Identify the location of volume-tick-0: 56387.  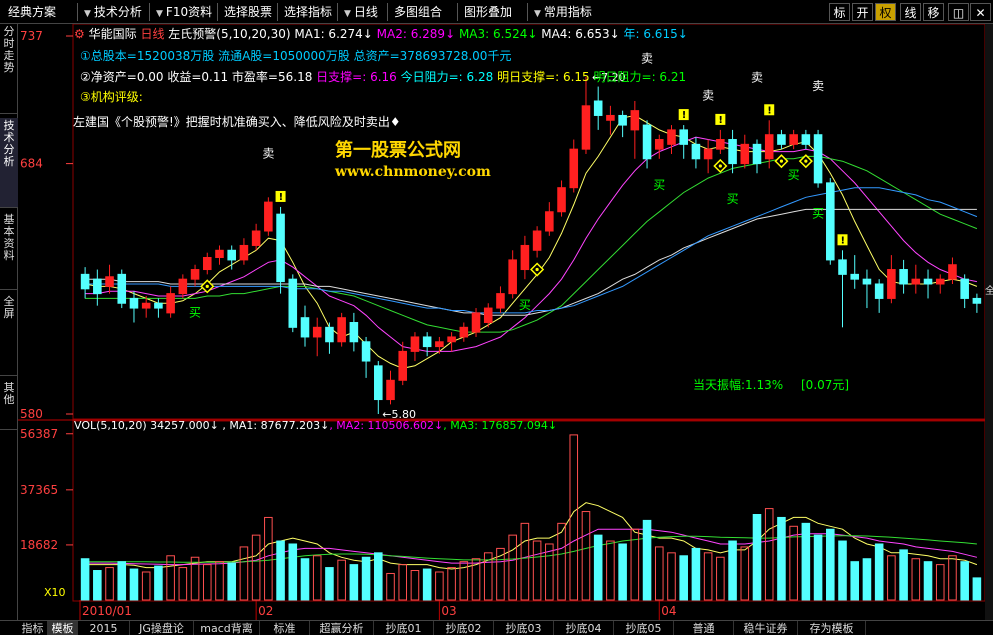
(39, 434).